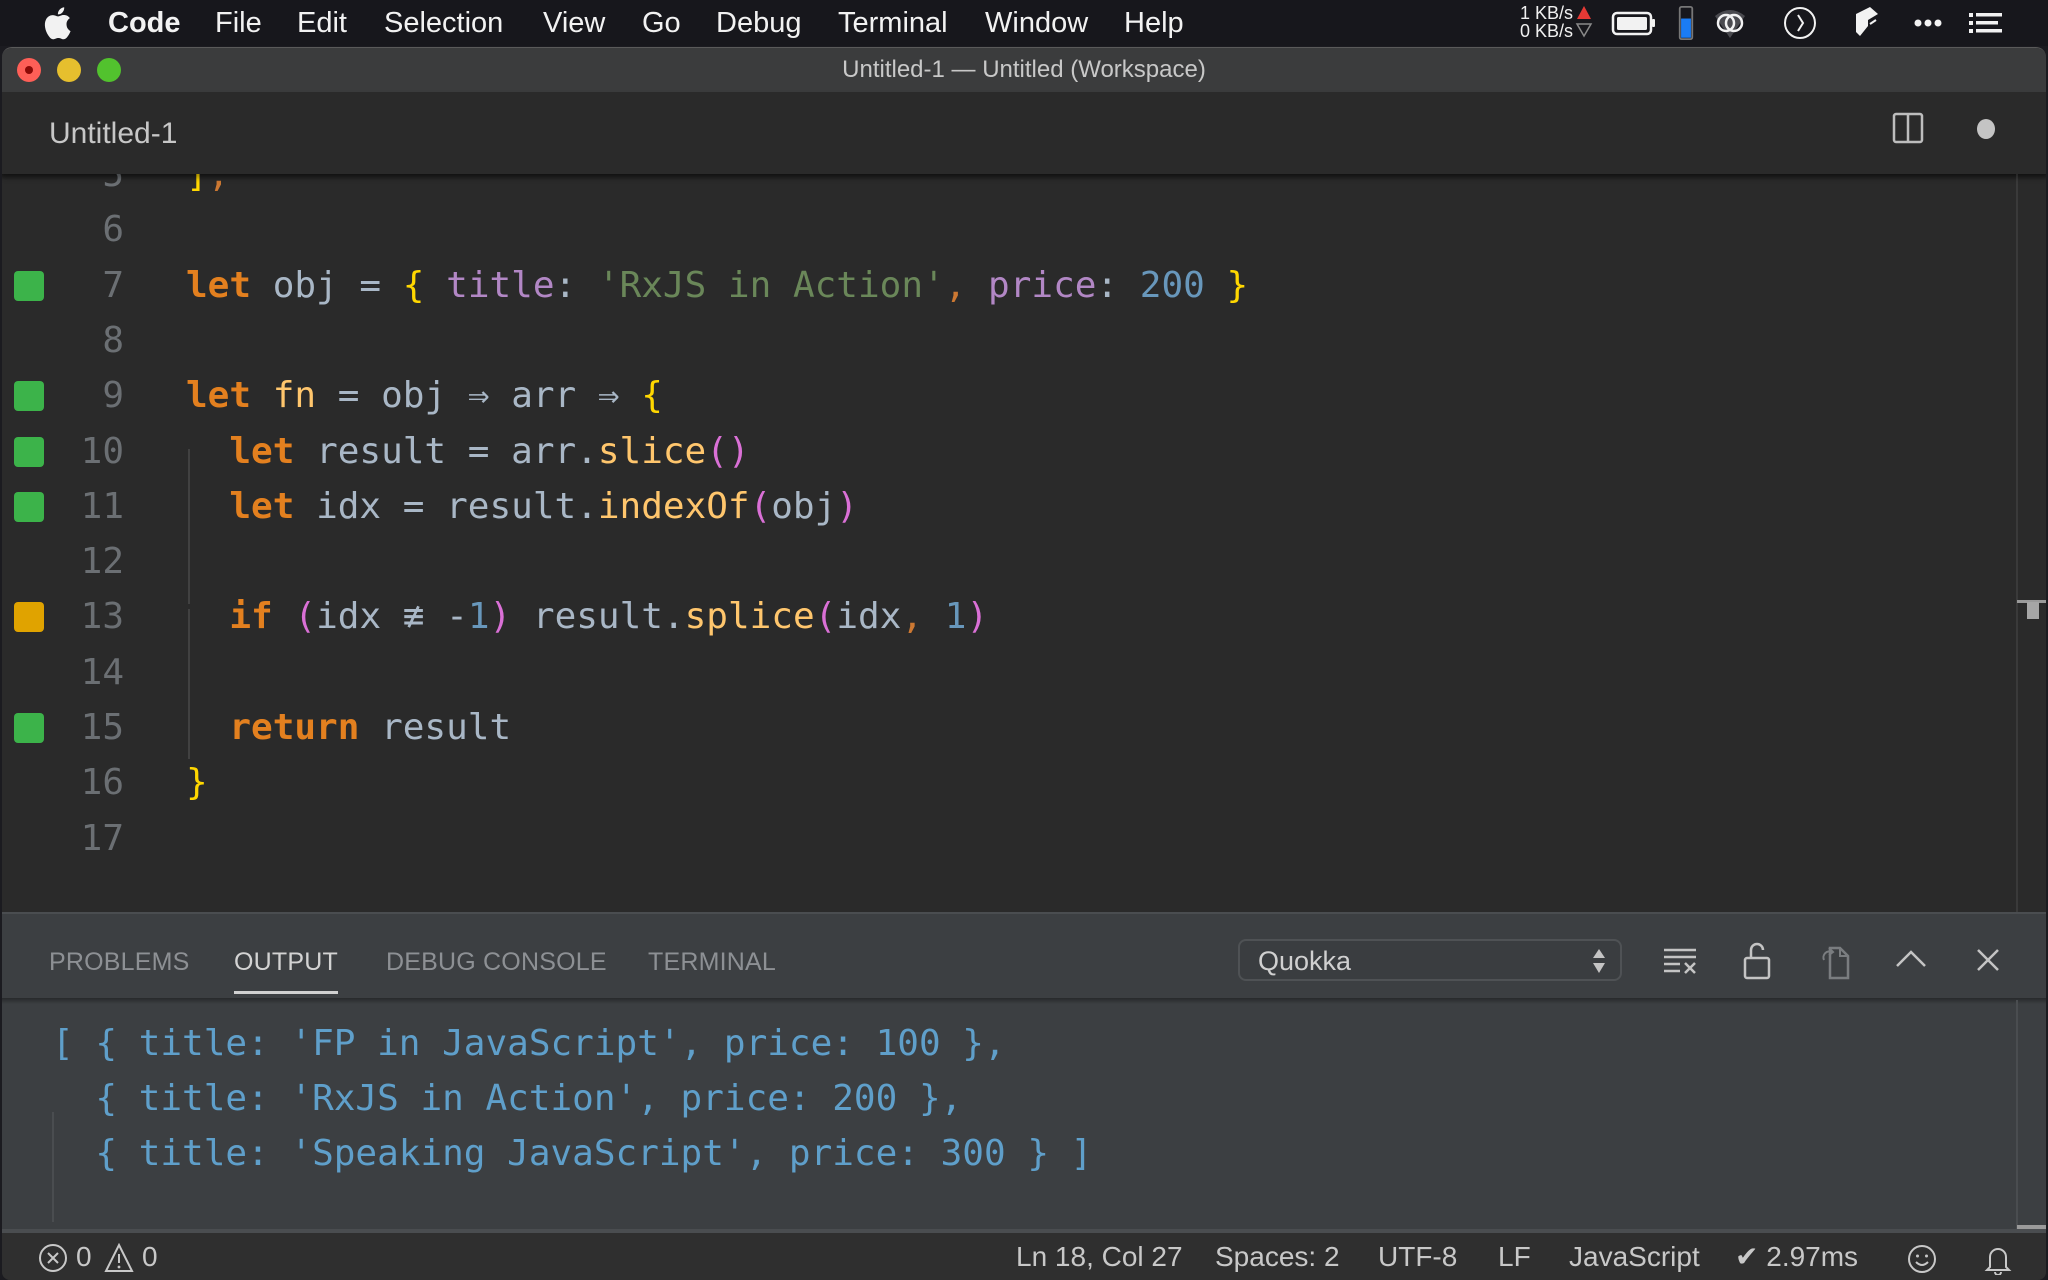  I want to click on net-download-speed: 0 KB/s, so click(1546, 31).